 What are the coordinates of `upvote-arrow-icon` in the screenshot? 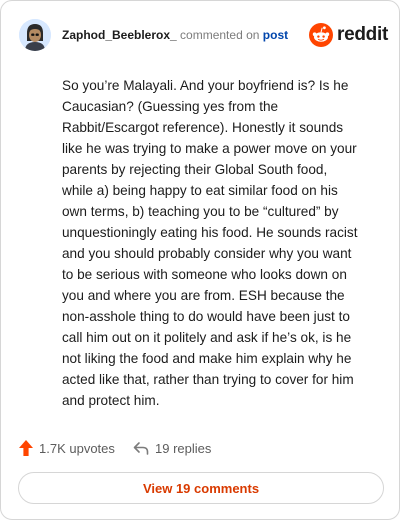 It's located at (26, 448).